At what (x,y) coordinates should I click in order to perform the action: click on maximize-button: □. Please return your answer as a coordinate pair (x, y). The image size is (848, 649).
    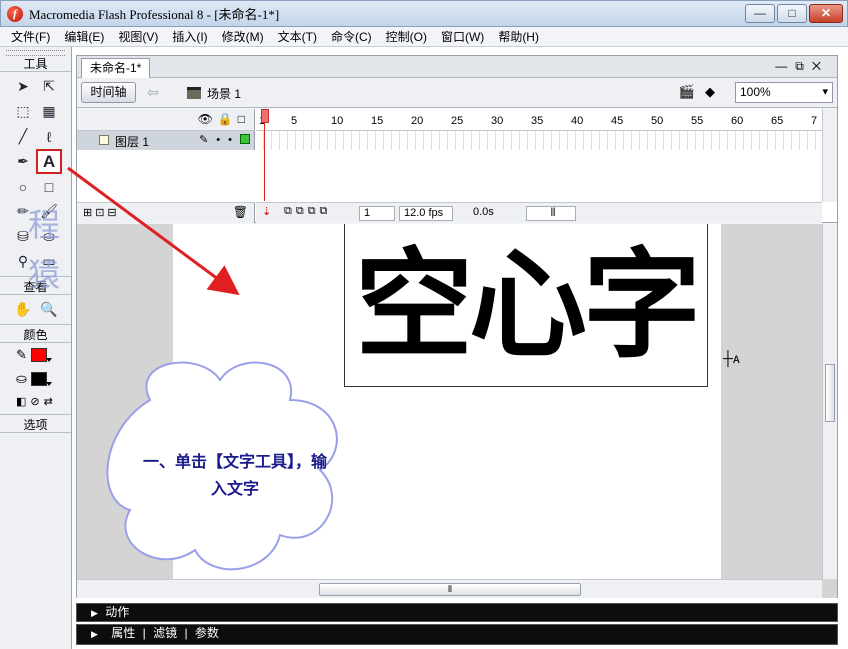
    Looking at the image, I should click on (792, 13).